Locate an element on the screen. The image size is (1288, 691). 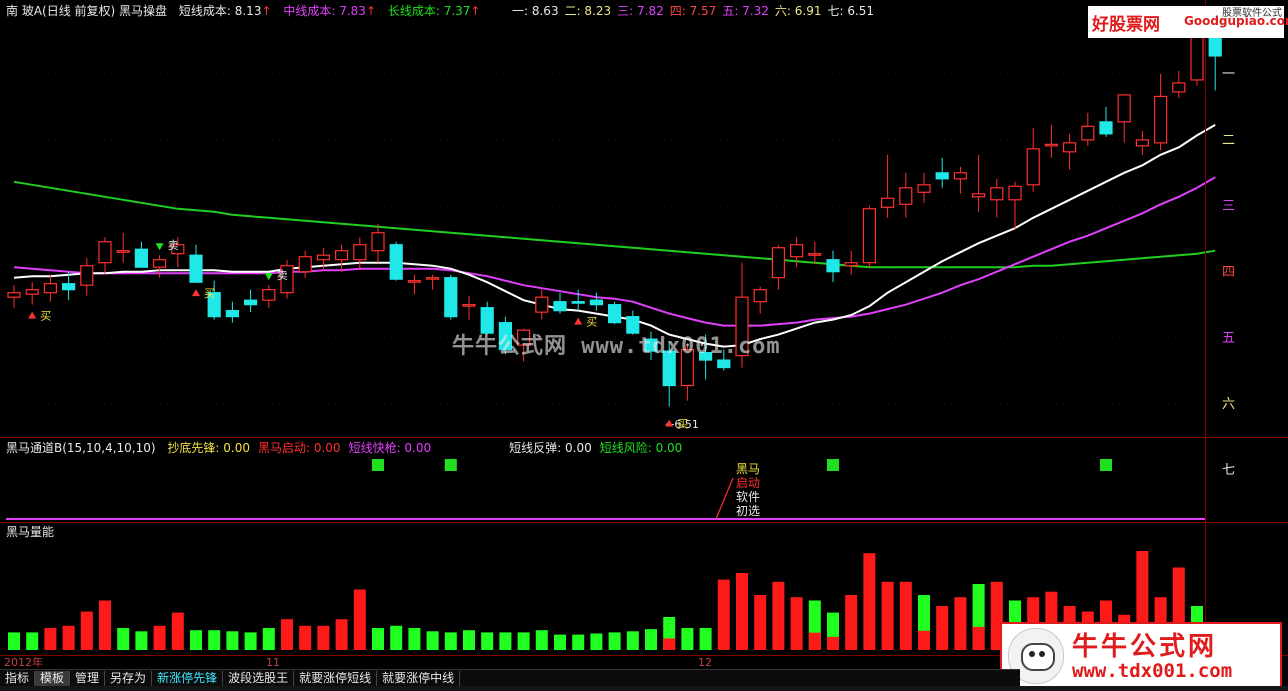
annotation-text-2: 软件 is located at coordinates (748, 497).